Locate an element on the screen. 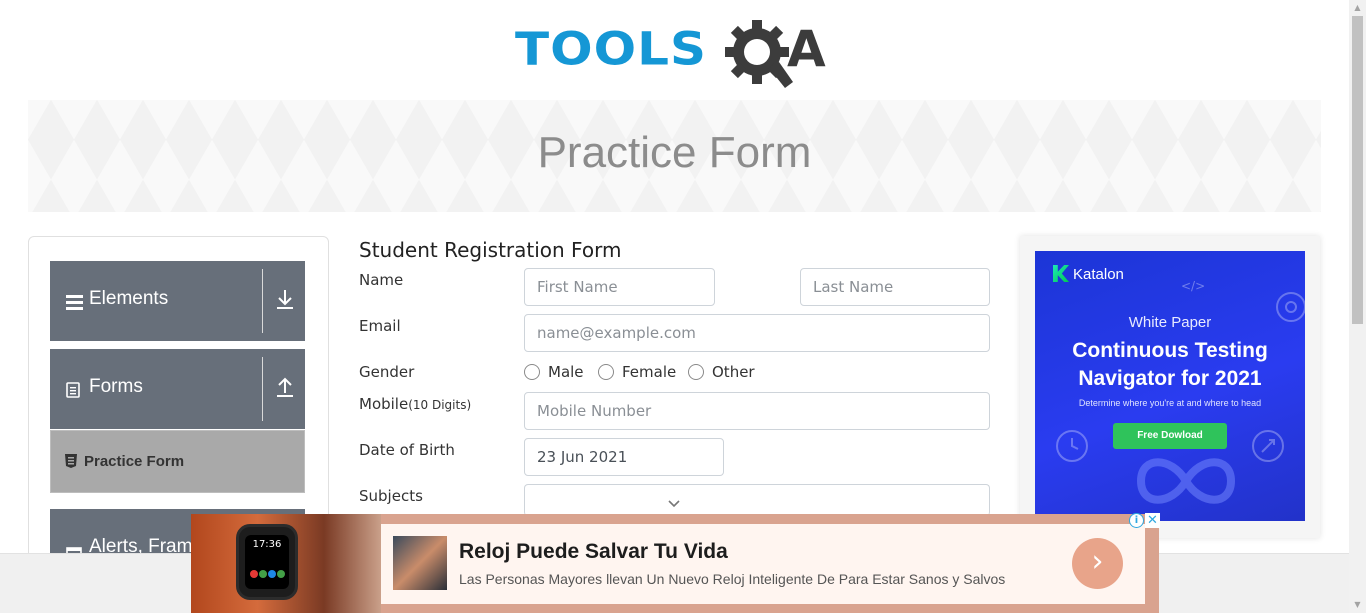 The image size is (1366, 613). radio-label: Other is located at coordinates (733, 372).